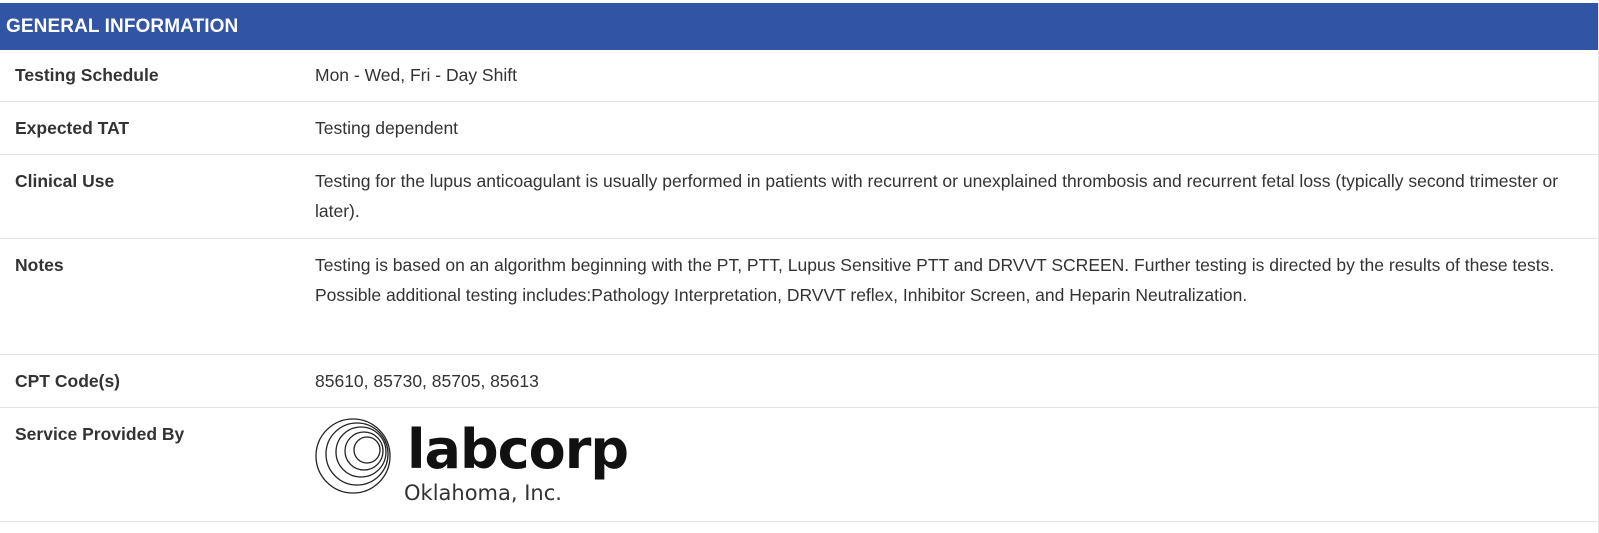  I want to click on row-value: 85610, 85730, 85705, 85613, so click(427, 381).